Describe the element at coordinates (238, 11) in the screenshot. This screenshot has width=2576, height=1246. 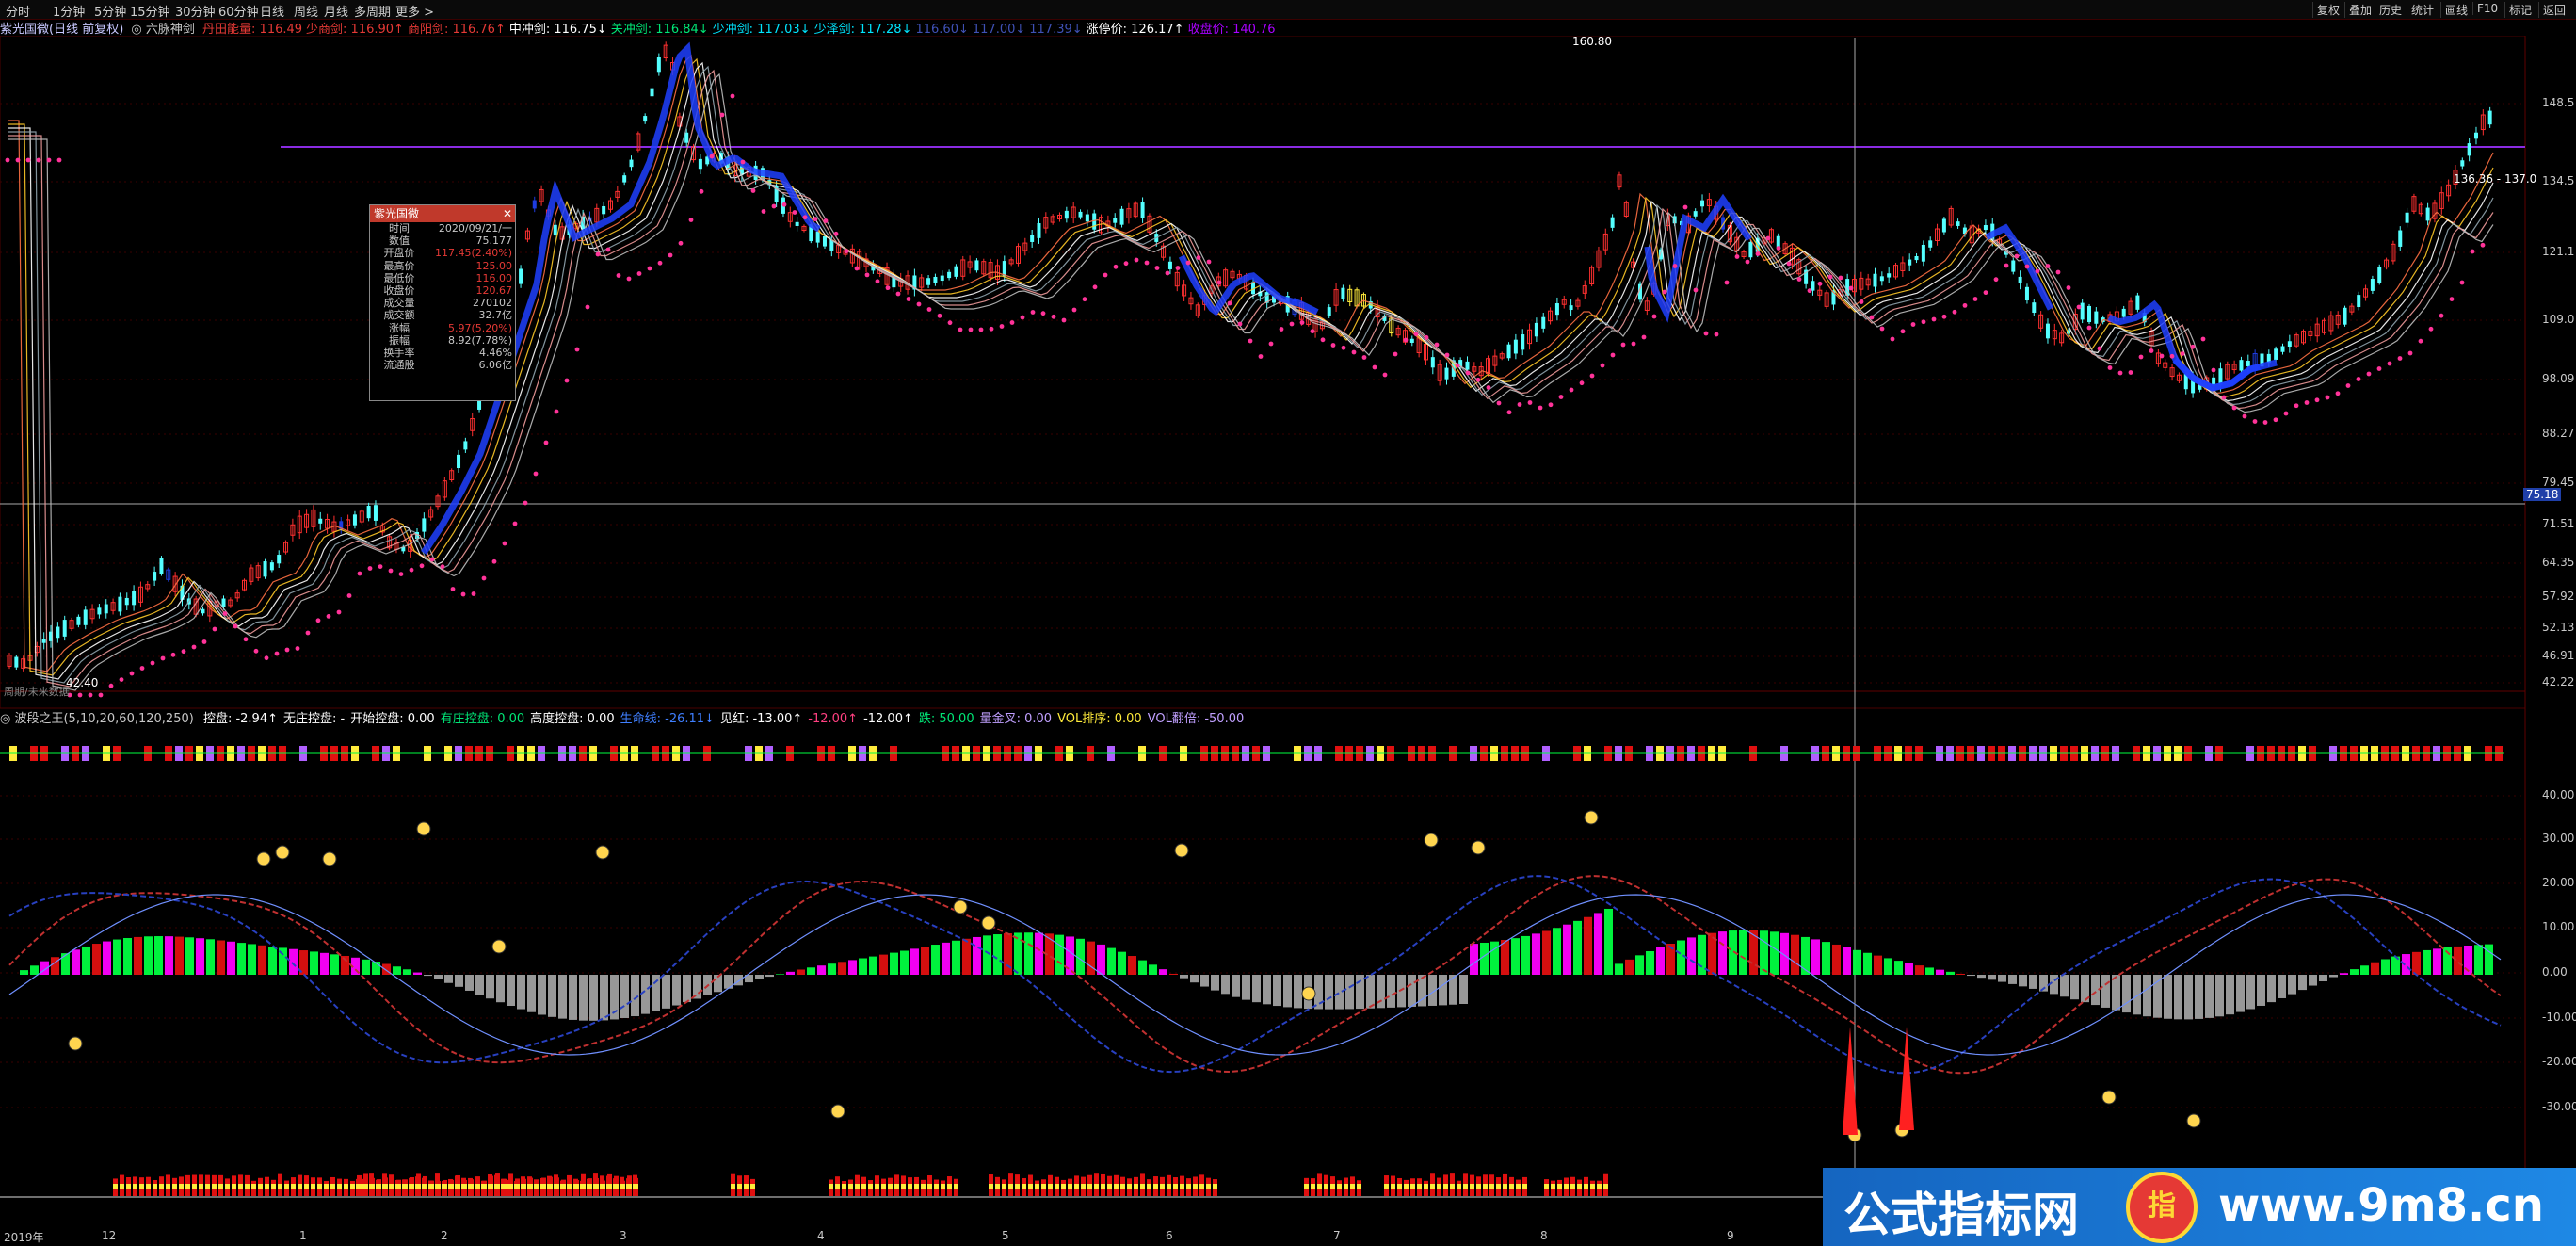
I see `period-tab-5: 60分钟` at that location.